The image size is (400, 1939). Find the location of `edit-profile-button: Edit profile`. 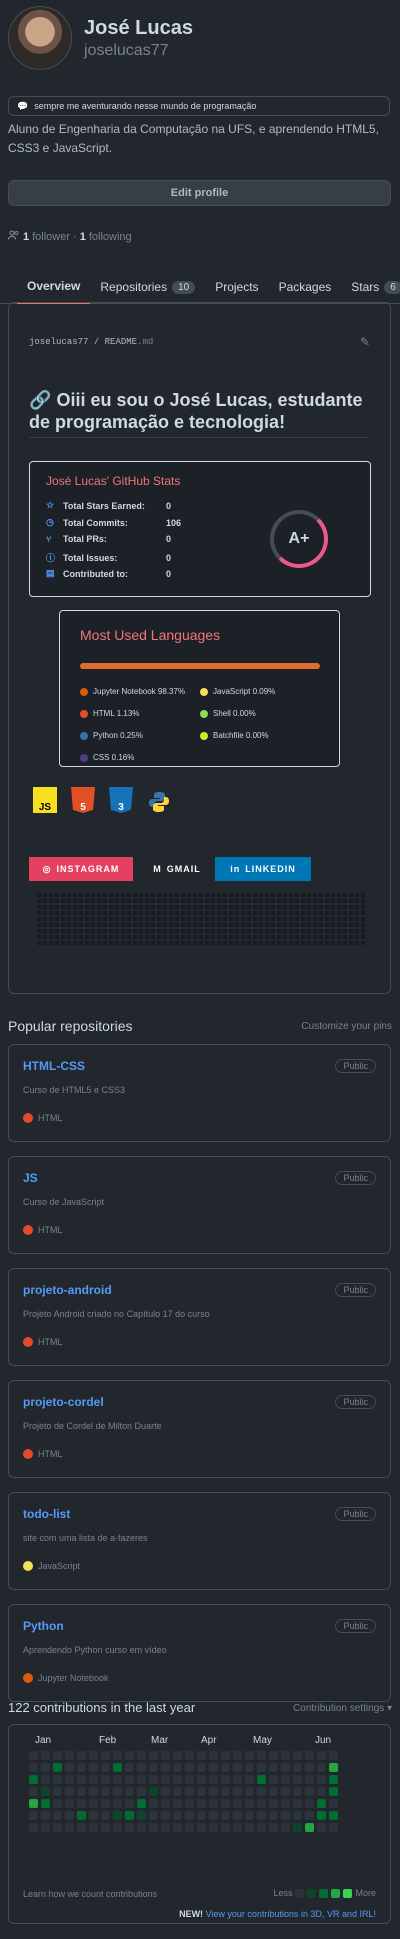

edit-profile-button: Edit profile is located at coordinates (199, 193).